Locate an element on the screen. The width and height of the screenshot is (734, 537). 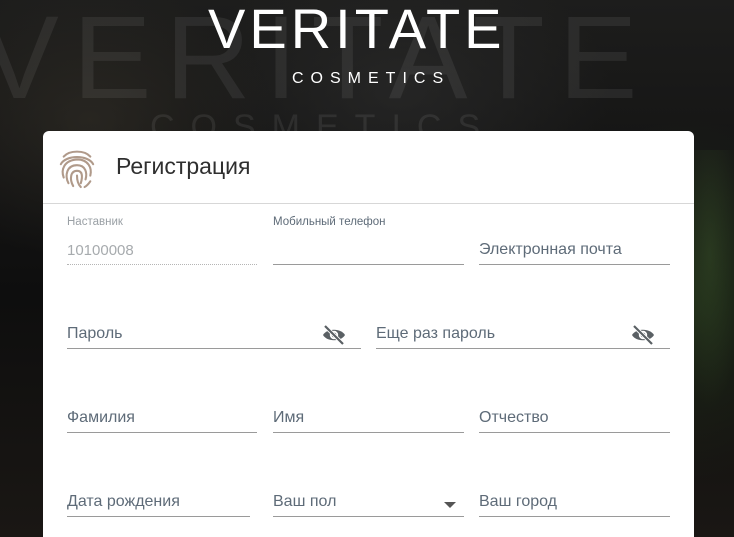
page-title: Регистрация is located at coordinates (183, 166).